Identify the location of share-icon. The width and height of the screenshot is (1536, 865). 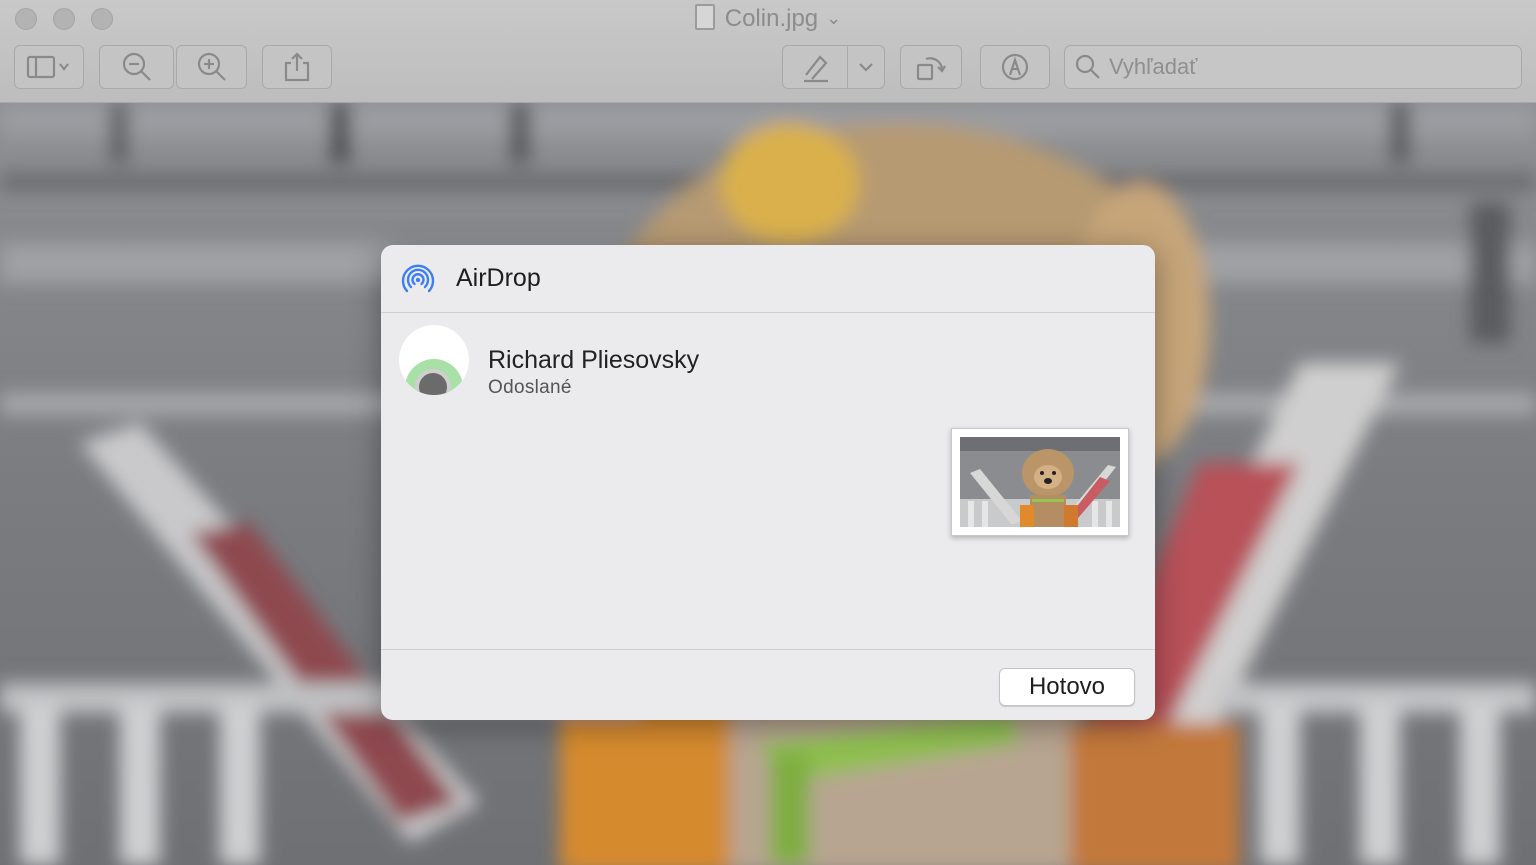
(297, 67).